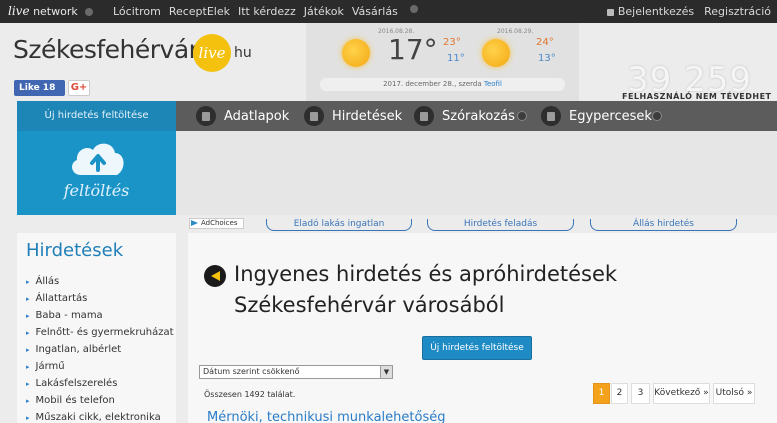 This screenshot has width=777, height=423. What do you see at coordinates (432, 84) in the screenshot?
I see `today-date: 2017. december 28., szerda` at bounding box center [432, 84].